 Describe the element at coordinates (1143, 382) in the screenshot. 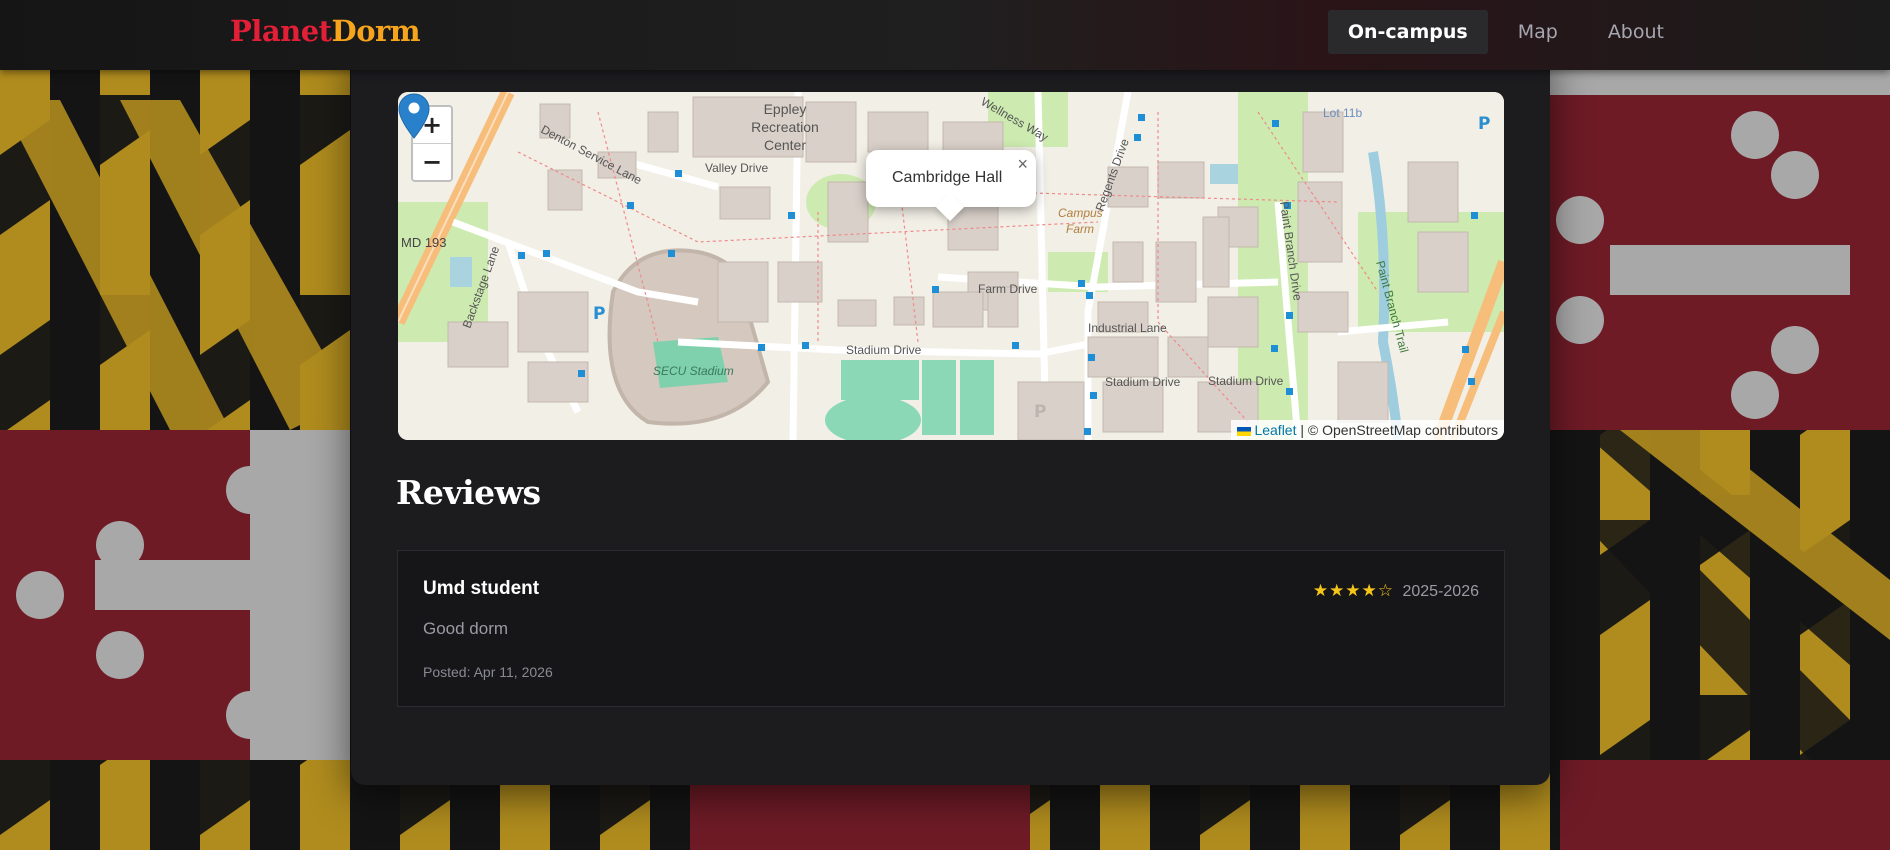

I see `map-label-stadium-drive-2: Stadium Drive` at that location.